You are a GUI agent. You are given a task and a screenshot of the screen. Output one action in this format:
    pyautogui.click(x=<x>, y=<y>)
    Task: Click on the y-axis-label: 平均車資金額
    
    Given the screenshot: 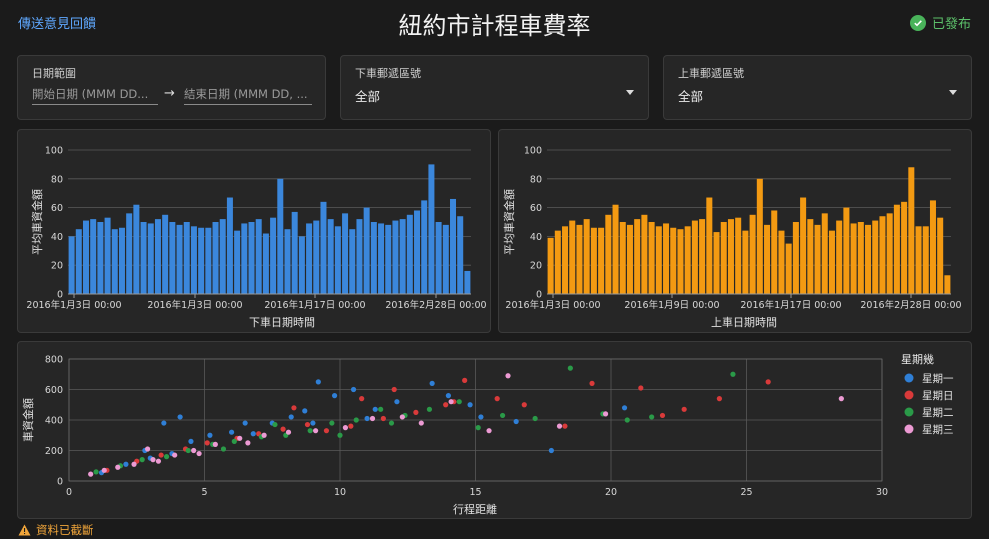 What is the action you would take?
    pyautogui.click(x=509, y=222)
    